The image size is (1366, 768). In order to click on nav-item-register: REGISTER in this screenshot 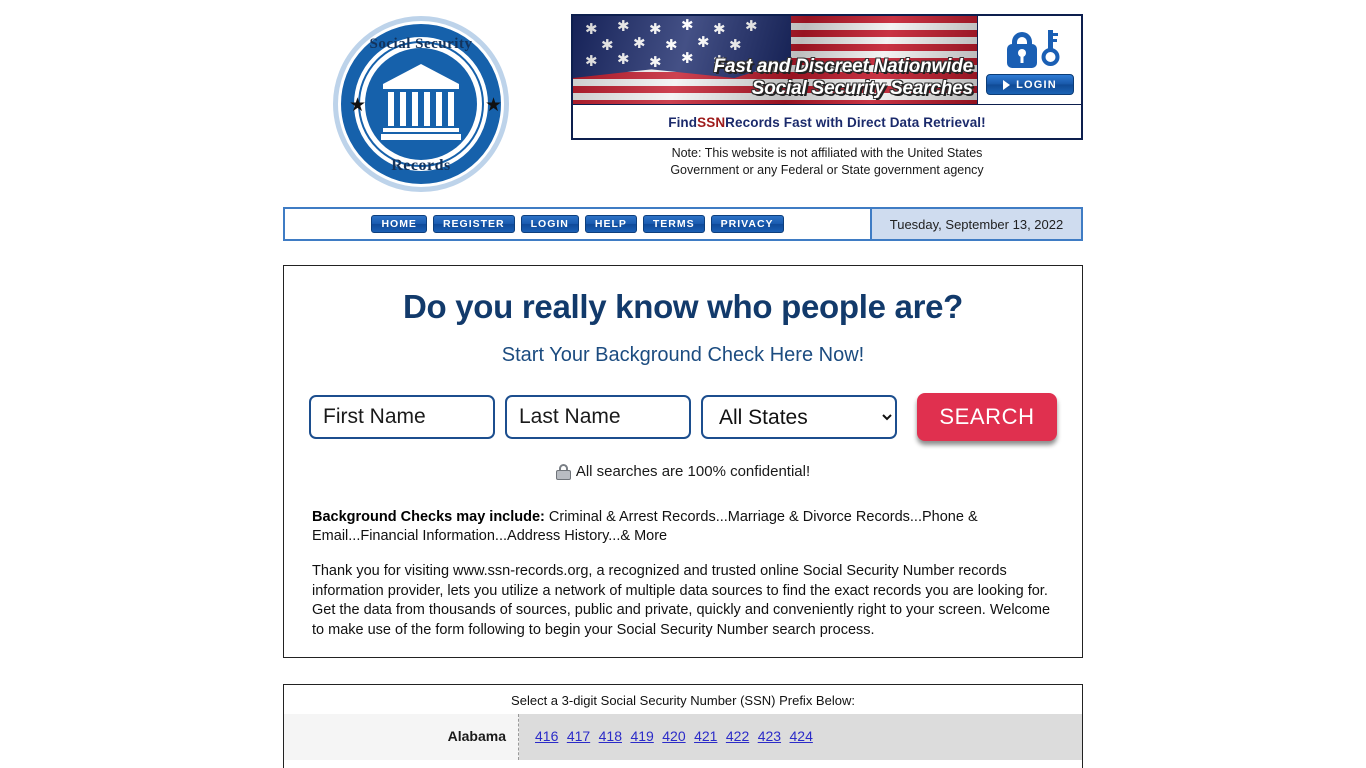, I will do `click(473, 224)`.